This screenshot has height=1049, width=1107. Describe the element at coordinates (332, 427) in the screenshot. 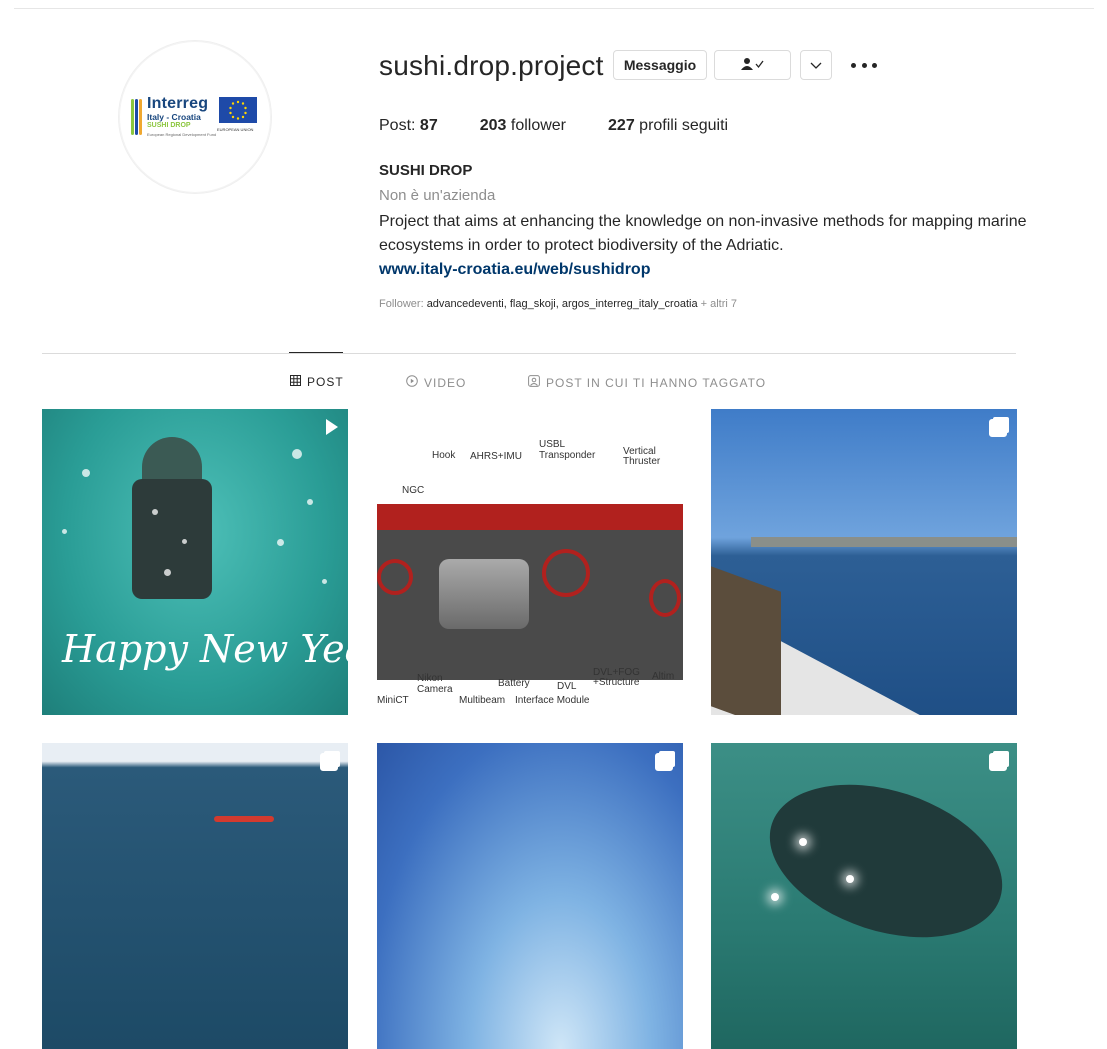

I see `video-badge-icon` at that location.